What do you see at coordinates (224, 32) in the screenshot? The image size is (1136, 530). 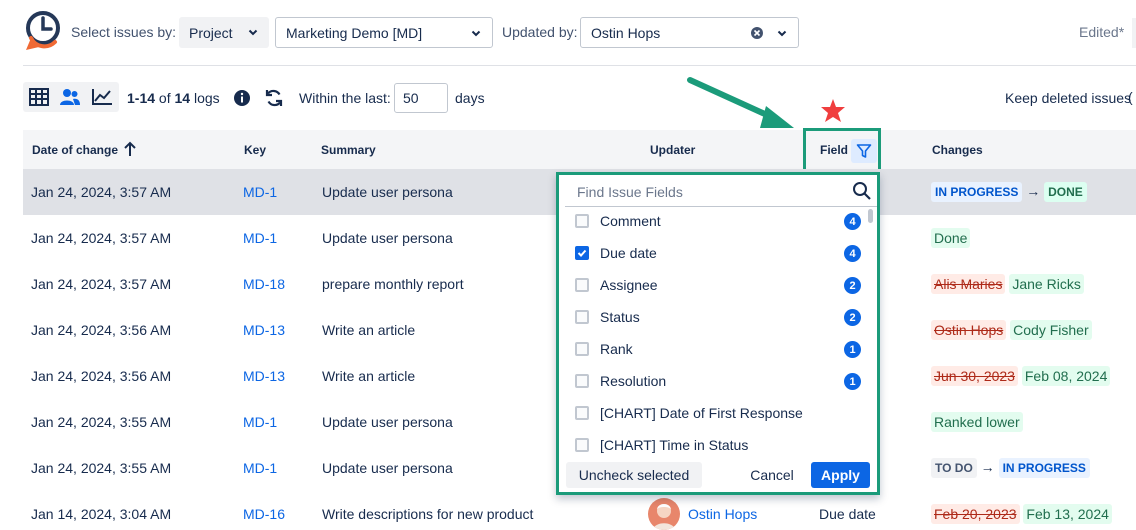 I see `type-select: Project` at bounding box center [224, 32].